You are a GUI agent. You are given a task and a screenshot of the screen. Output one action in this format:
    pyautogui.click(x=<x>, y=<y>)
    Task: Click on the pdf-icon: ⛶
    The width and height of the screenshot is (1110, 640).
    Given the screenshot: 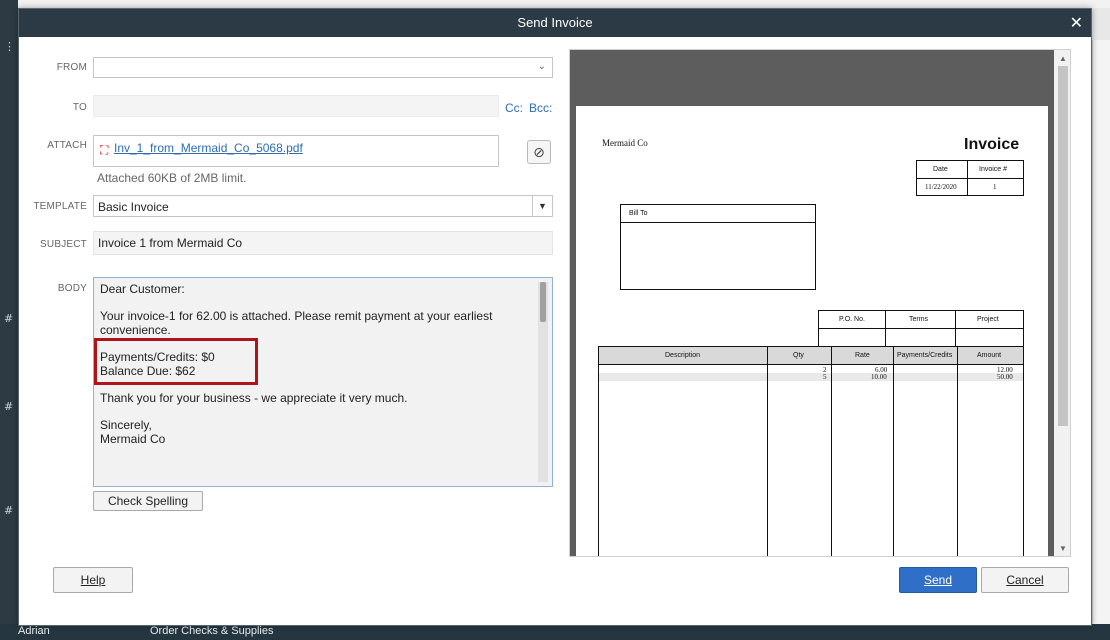 What is the action you would take?
    pyautogui.click(x=104, y=150)
    